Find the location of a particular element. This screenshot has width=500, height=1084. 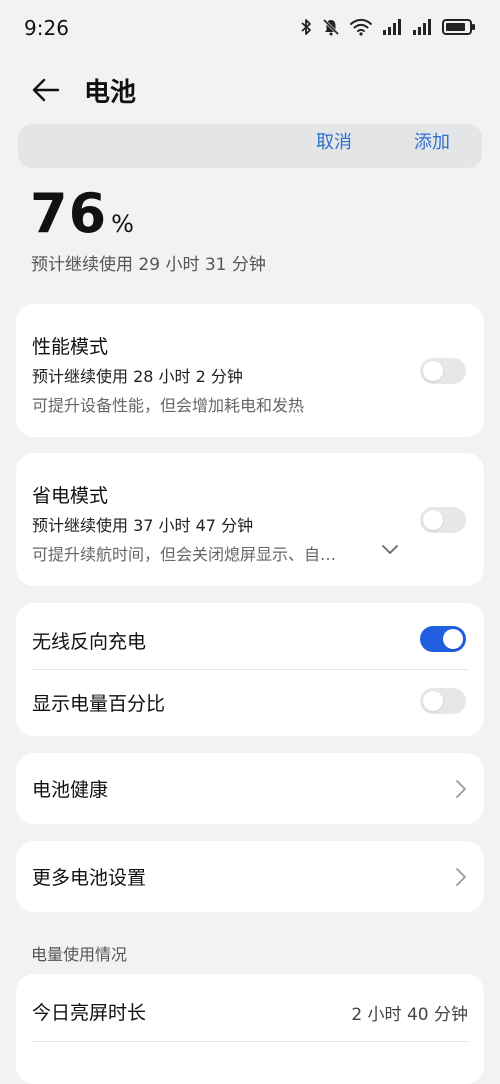

battery-percentage: 76 % is located at coordinates (82, 213).